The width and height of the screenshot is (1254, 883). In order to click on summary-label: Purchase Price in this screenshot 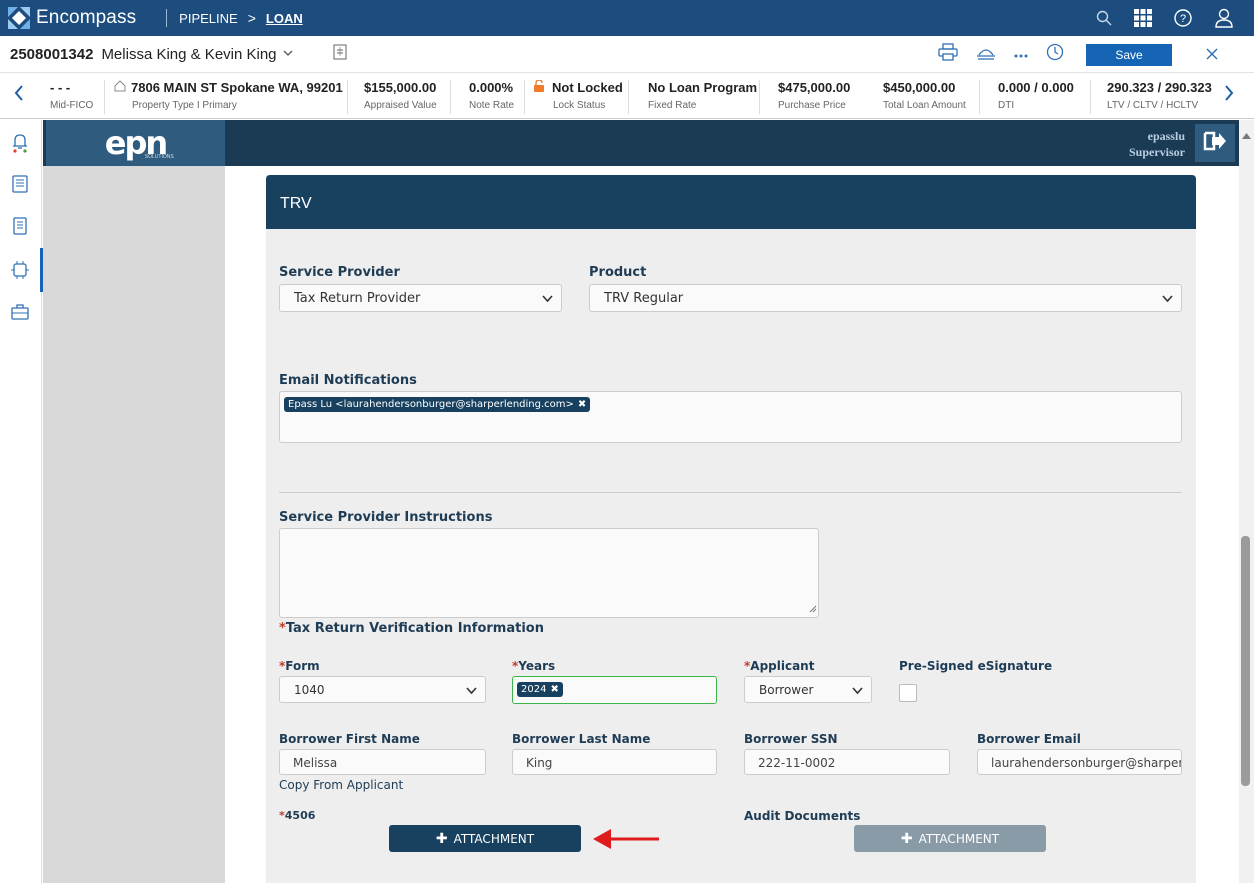, I will do `click(812, 105)`.